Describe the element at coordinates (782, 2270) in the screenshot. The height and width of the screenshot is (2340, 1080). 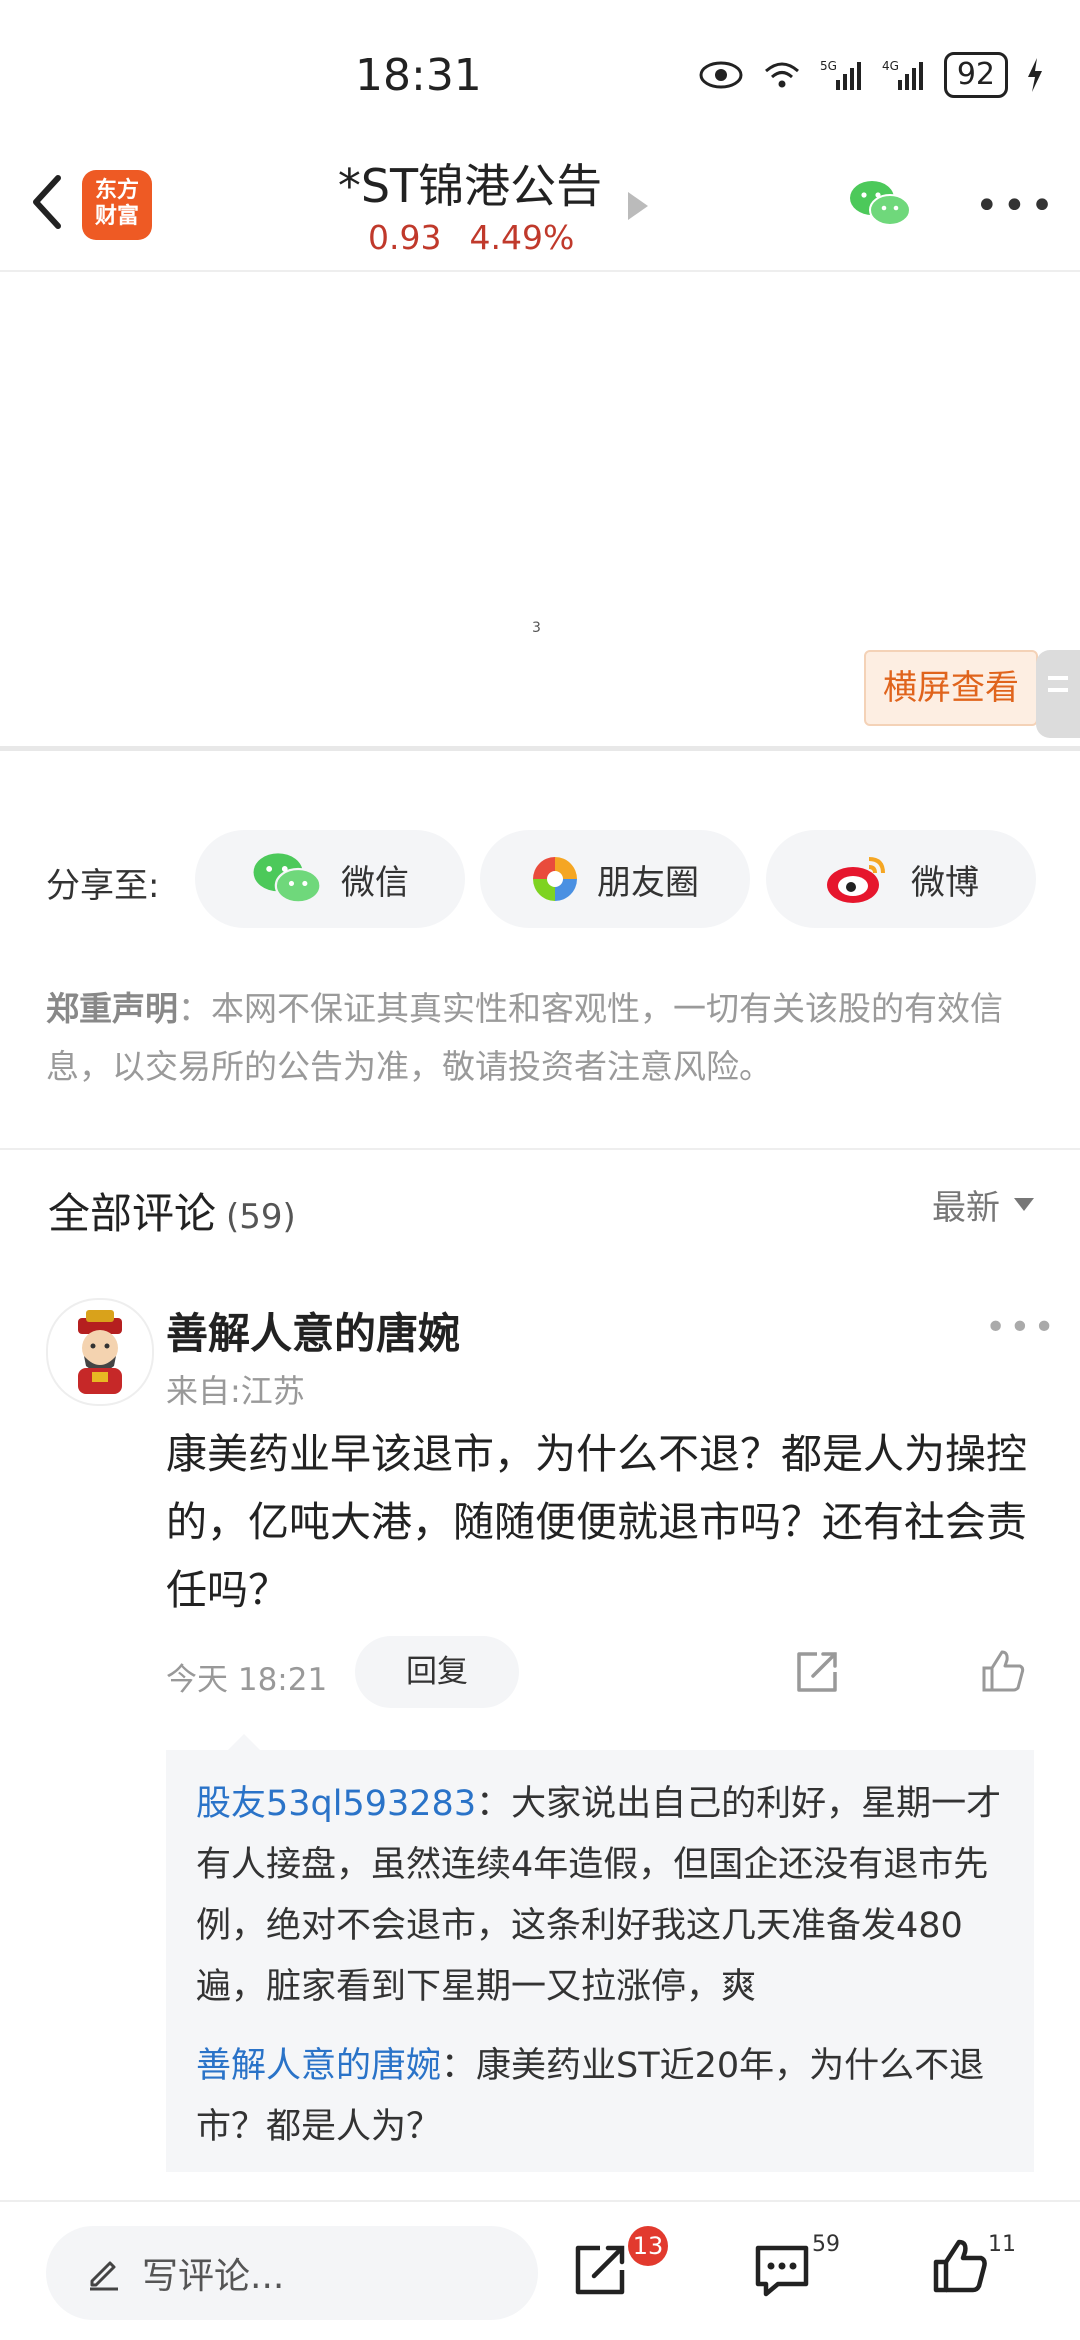
I see `comment-icon` at that location.